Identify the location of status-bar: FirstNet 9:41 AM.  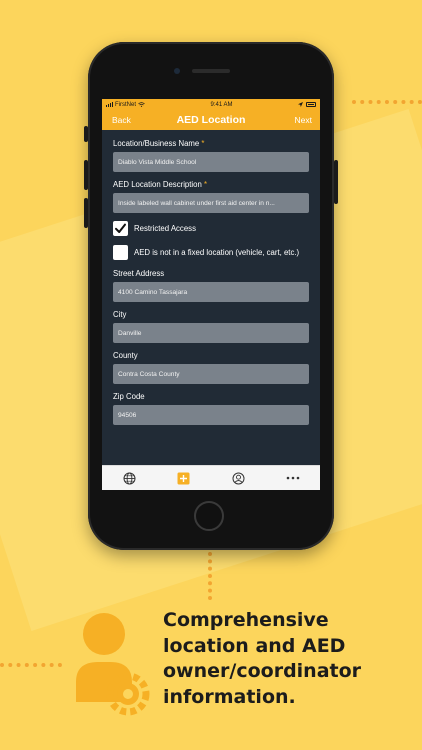
(211, 104).